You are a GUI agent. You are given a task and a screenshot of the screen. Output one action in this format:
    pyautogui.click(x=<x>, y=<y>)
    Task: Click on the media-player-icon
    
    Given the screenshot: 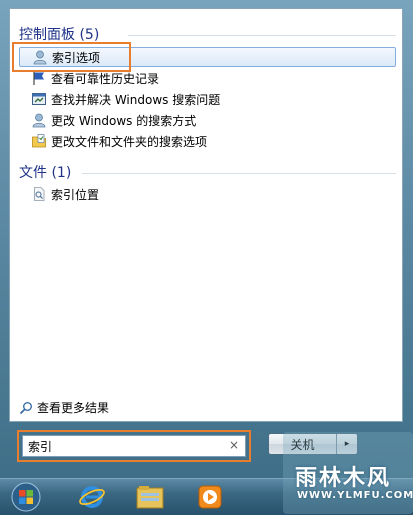 What is the action you would take?
    pyautogui.click(x=210, y=497)
    